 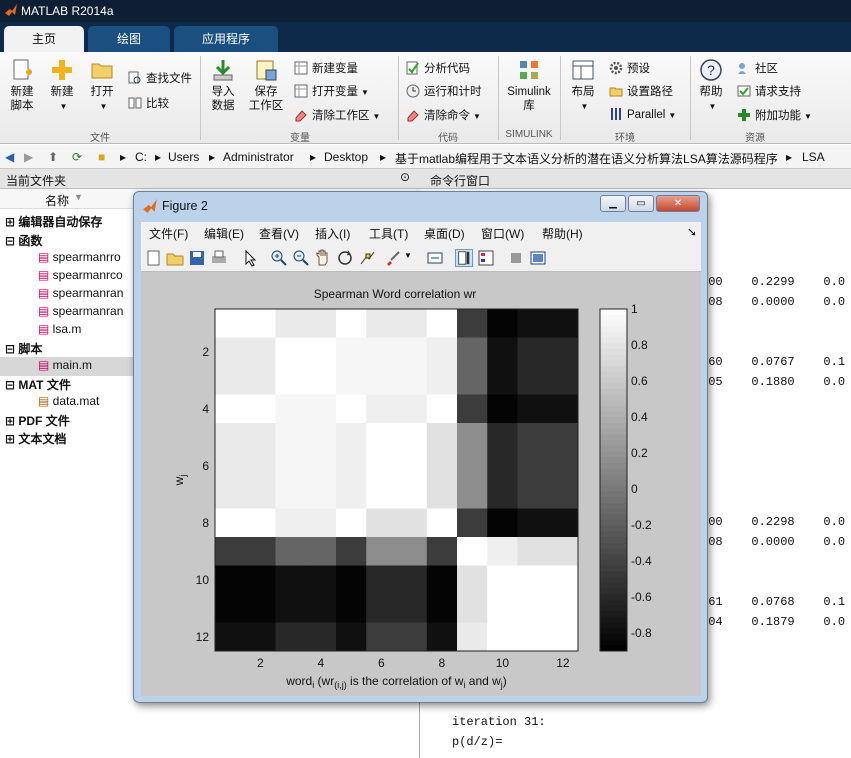 What do you see at coordinates (711, 86) in the screenshot?
I see `help-button: ? 帮助 ▼` at bounding box center [711, 86].